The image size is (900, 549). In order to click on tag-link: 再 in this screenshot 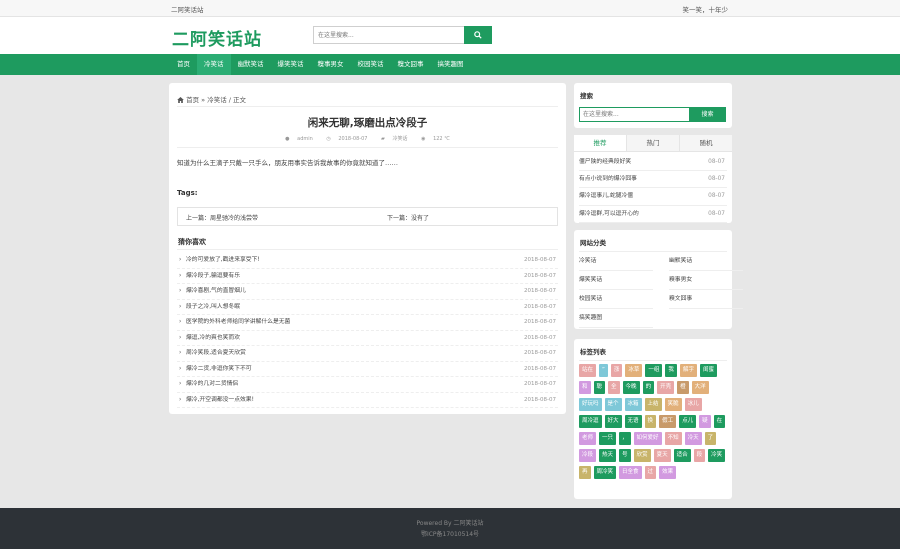, I will do `click(585, 472)`.